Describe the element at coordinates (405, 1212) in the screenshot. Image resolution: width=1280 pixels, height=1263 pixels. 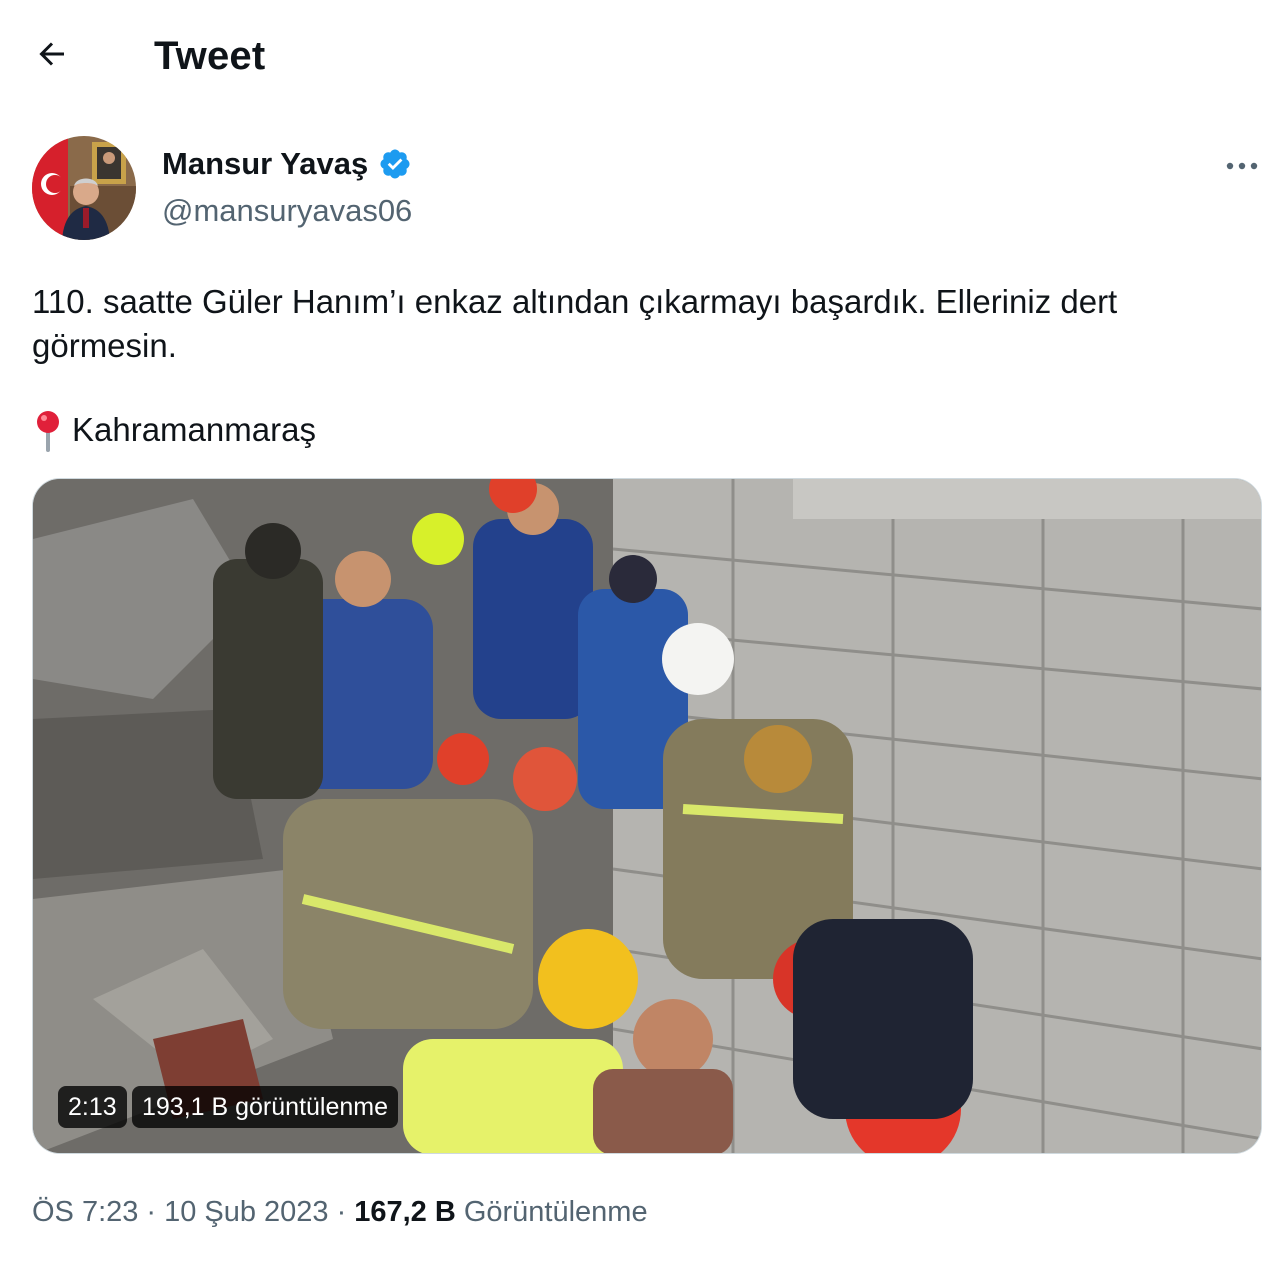
I see `views-count: 167,2 B` at that location.